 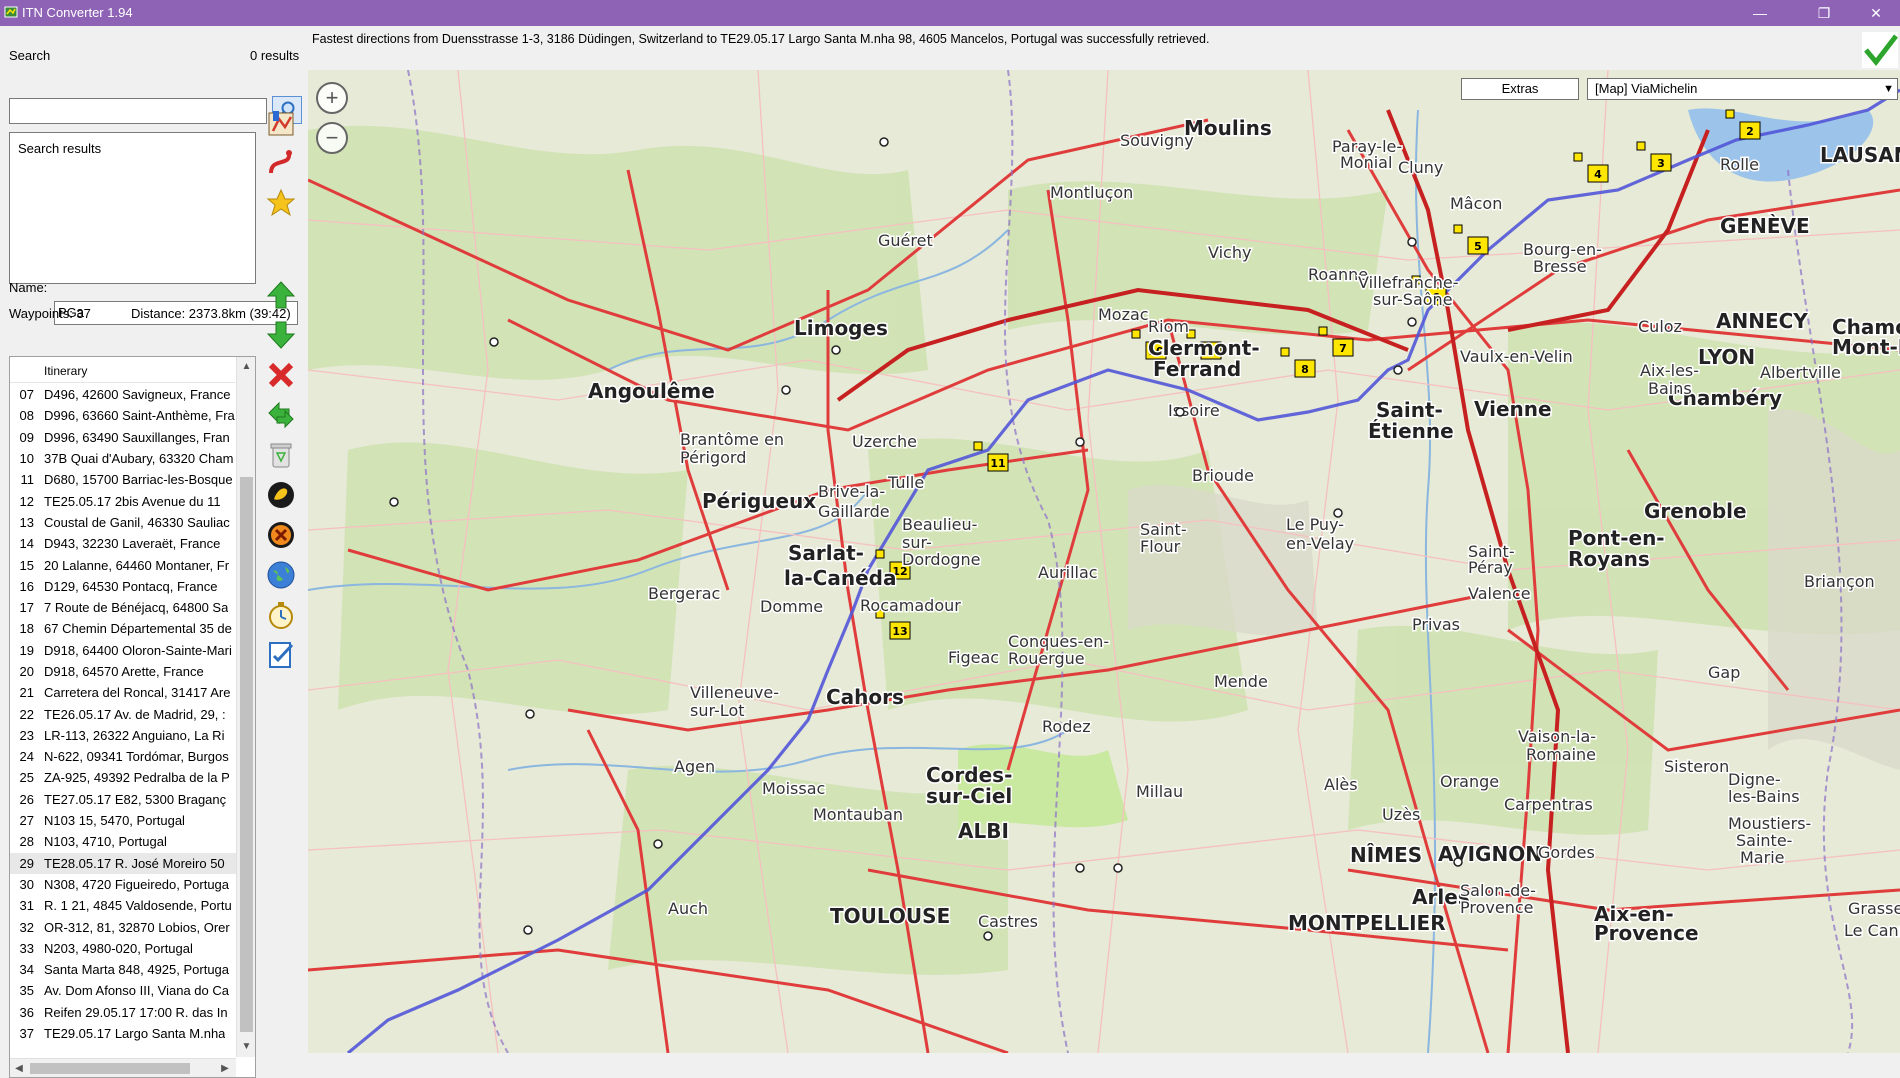 I want to click on vertical-scrollbar: ▲ ▼, so click(x=245, y=707).